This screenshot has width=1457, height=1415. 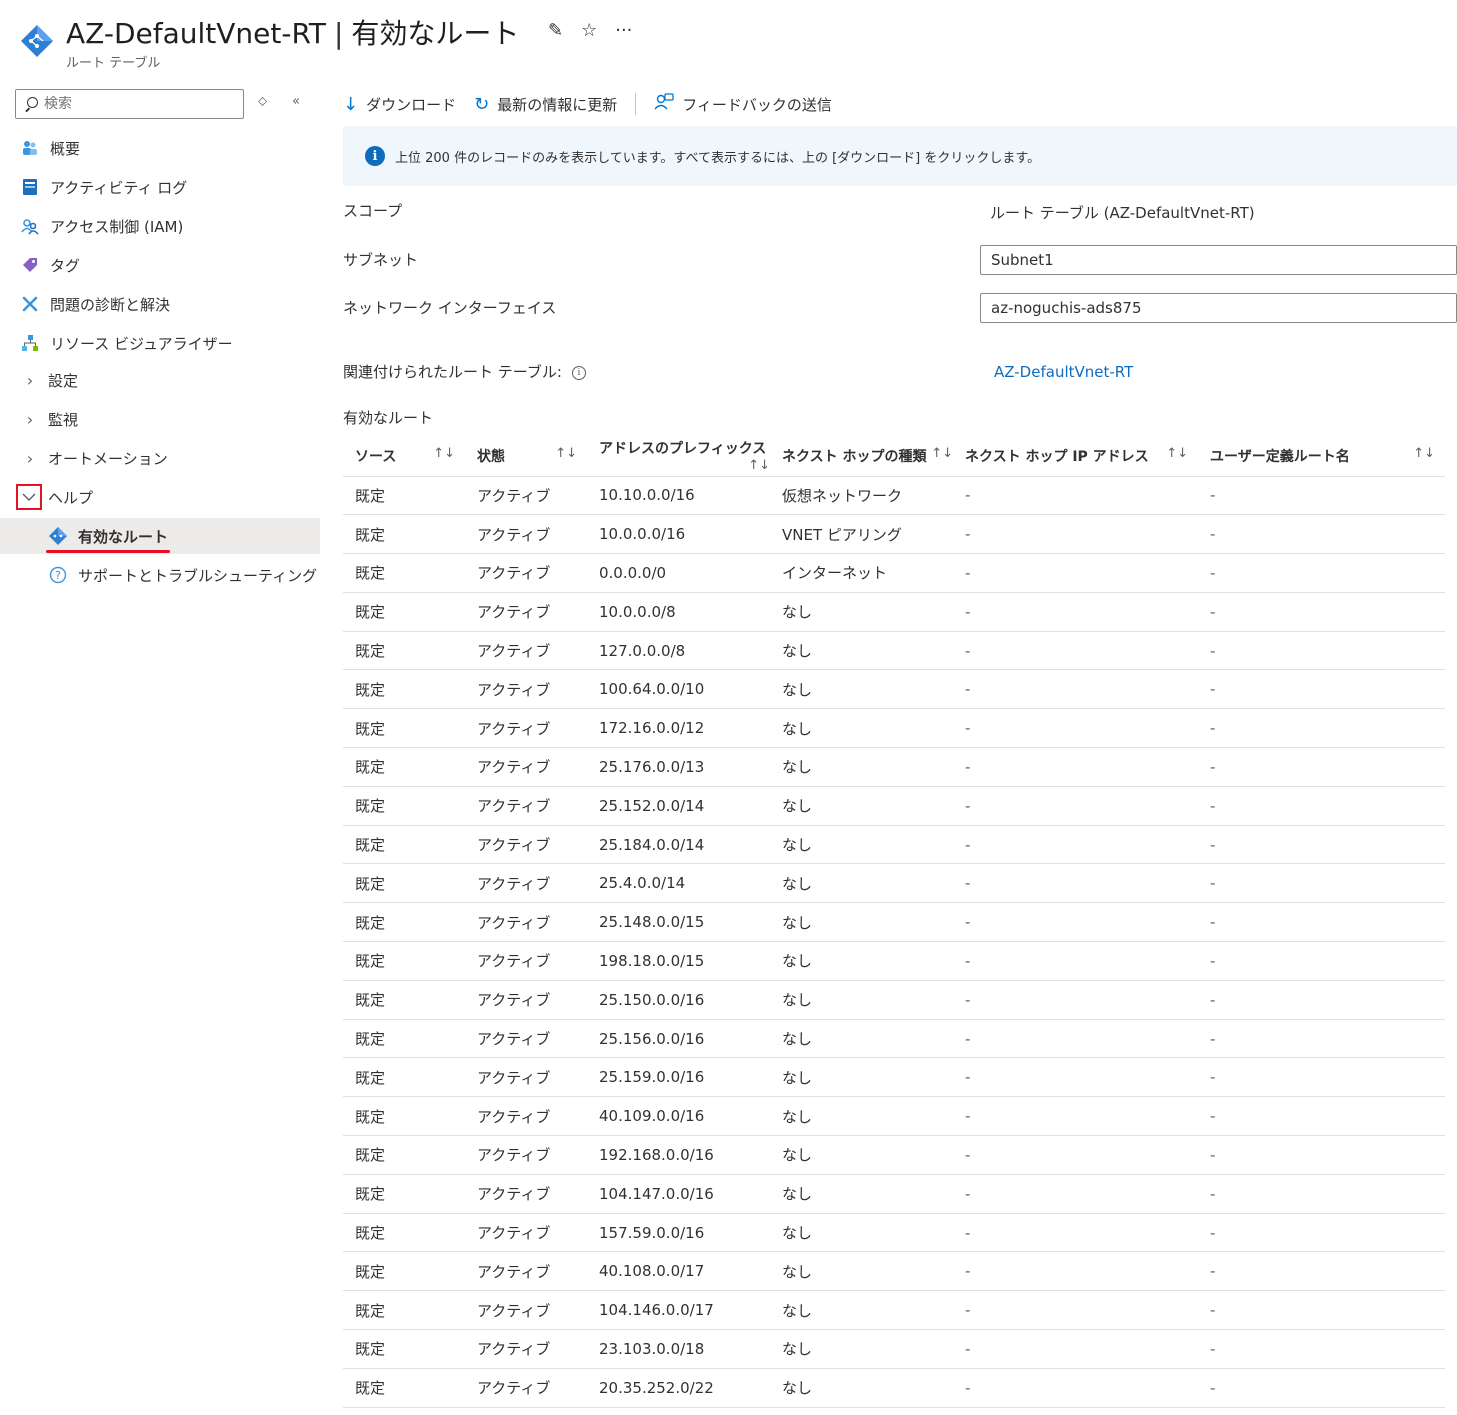 I want to click on column-header-source: ソース ↑↓, so click(x=404, y=456).